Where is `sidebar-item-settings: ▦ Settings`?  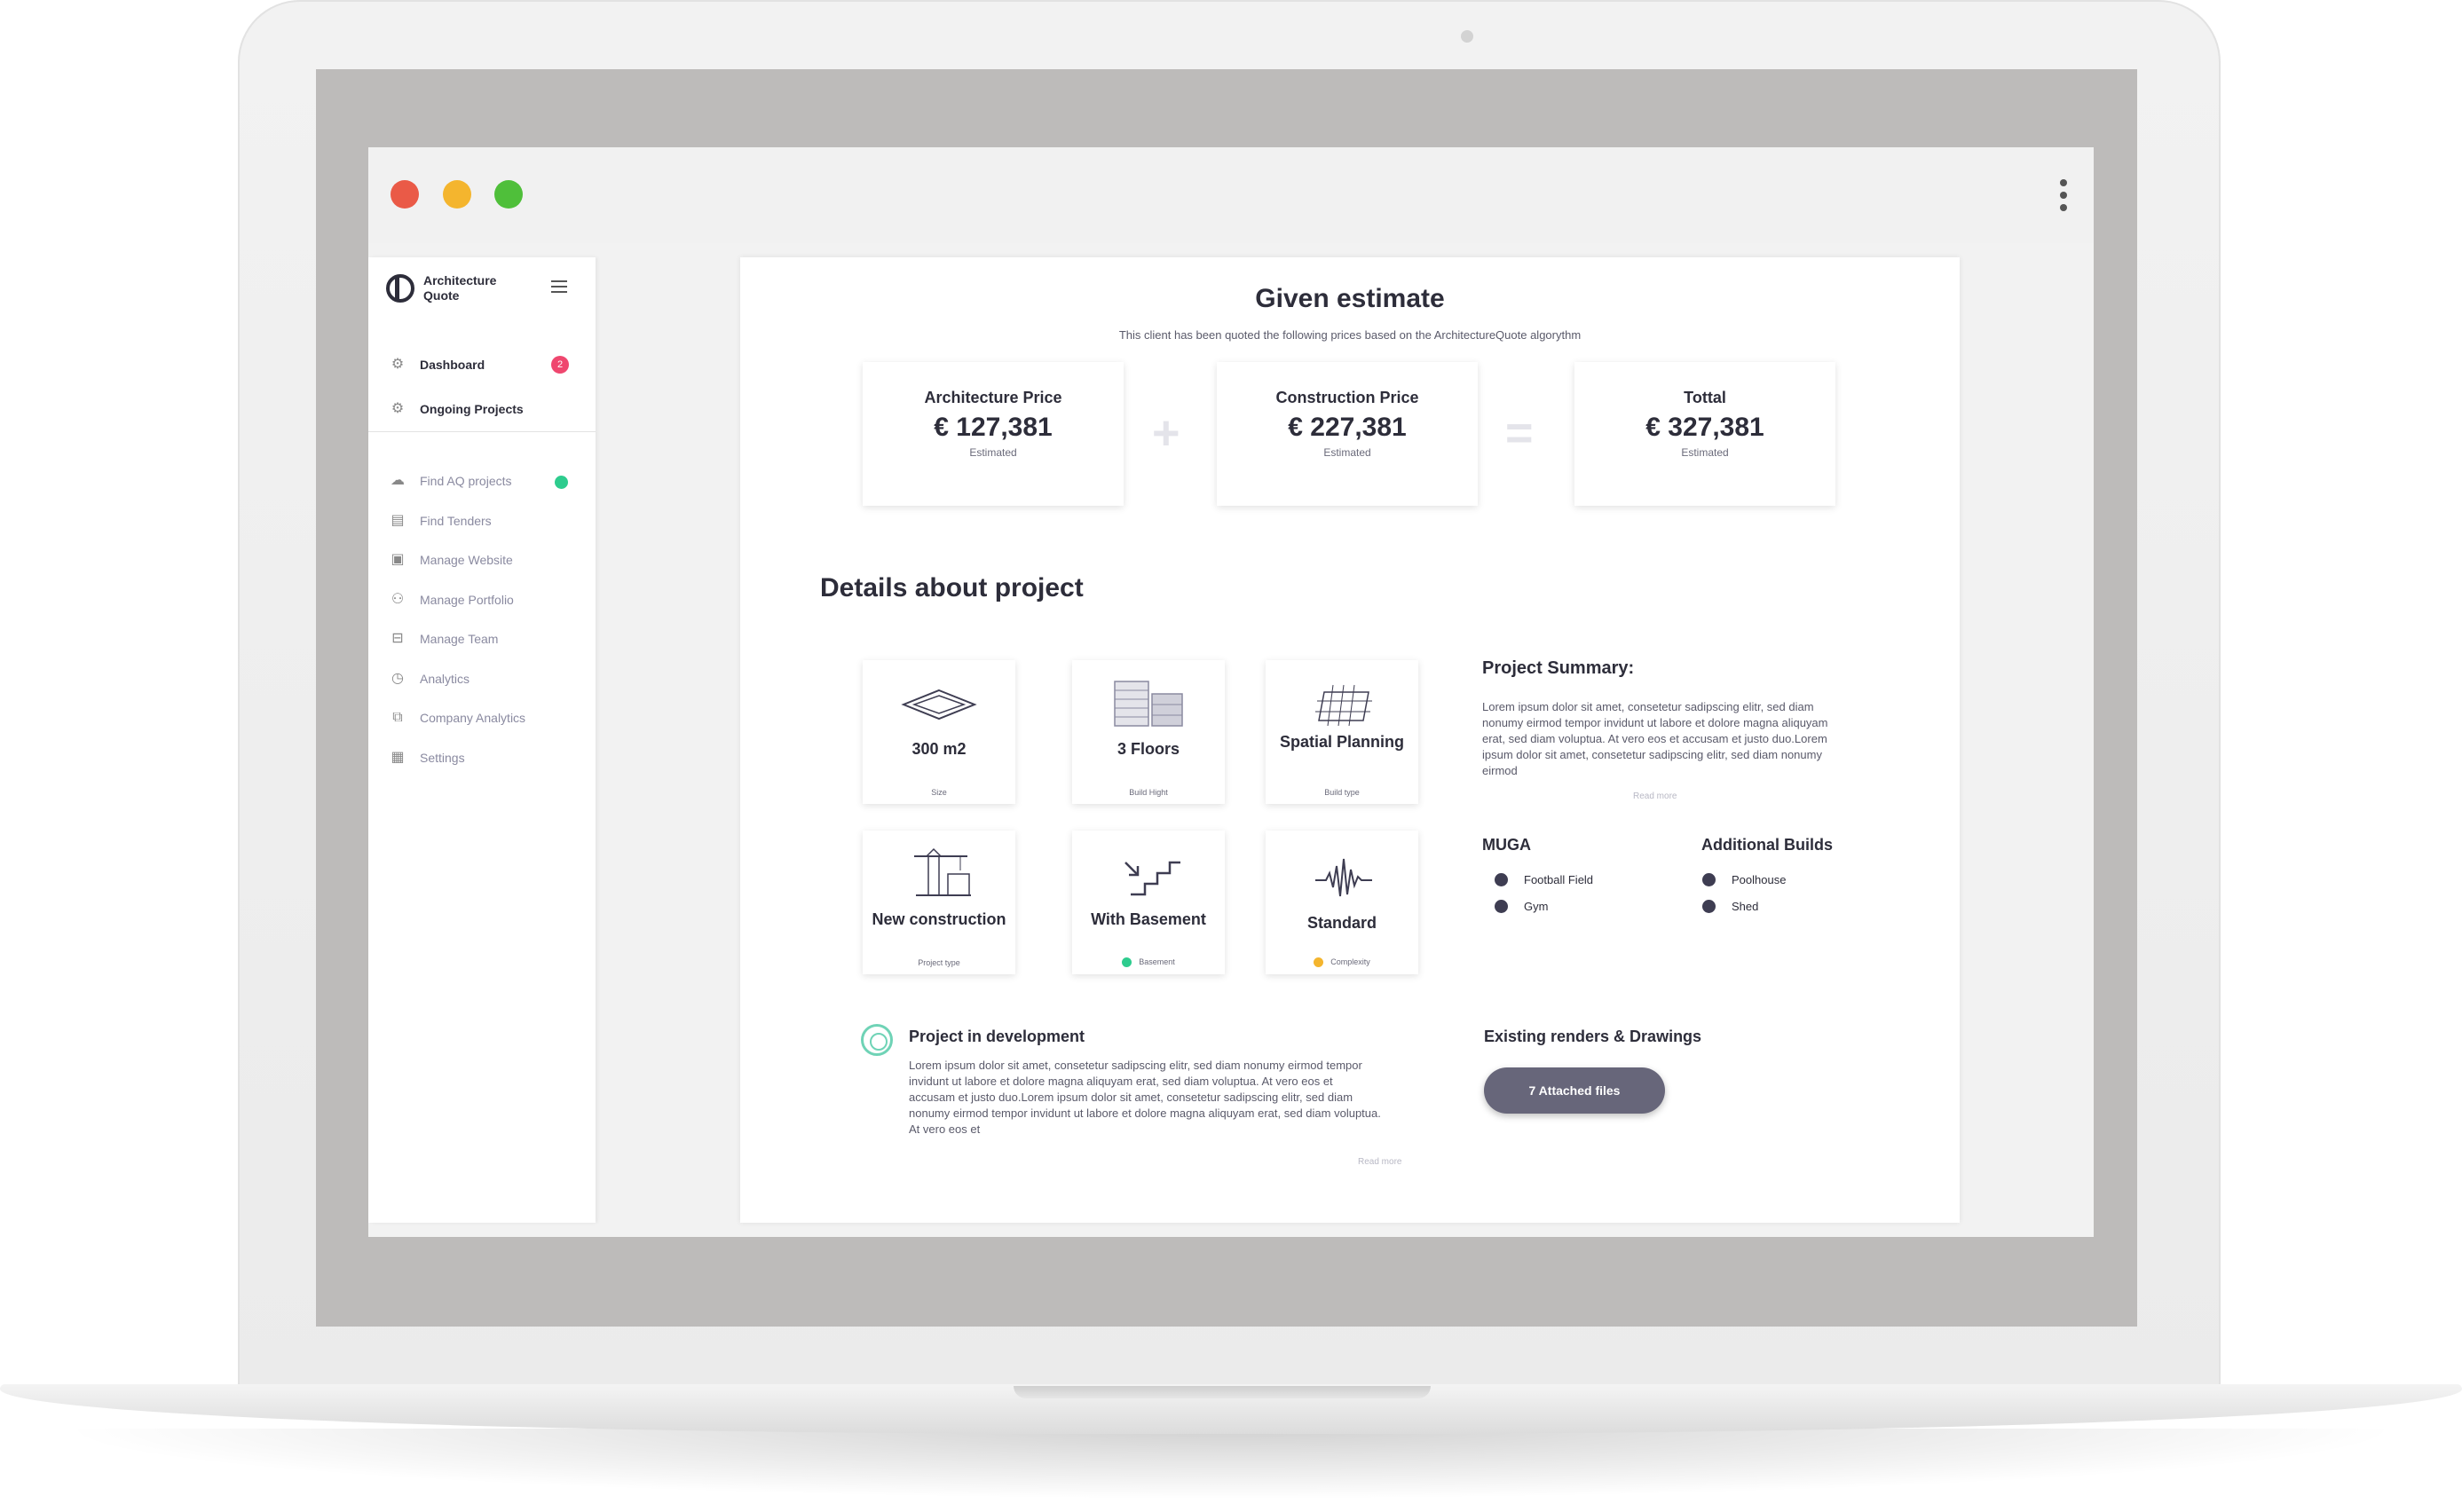
sidebar-item-settings: ▦ Settings is located at coordinates (482, 758).